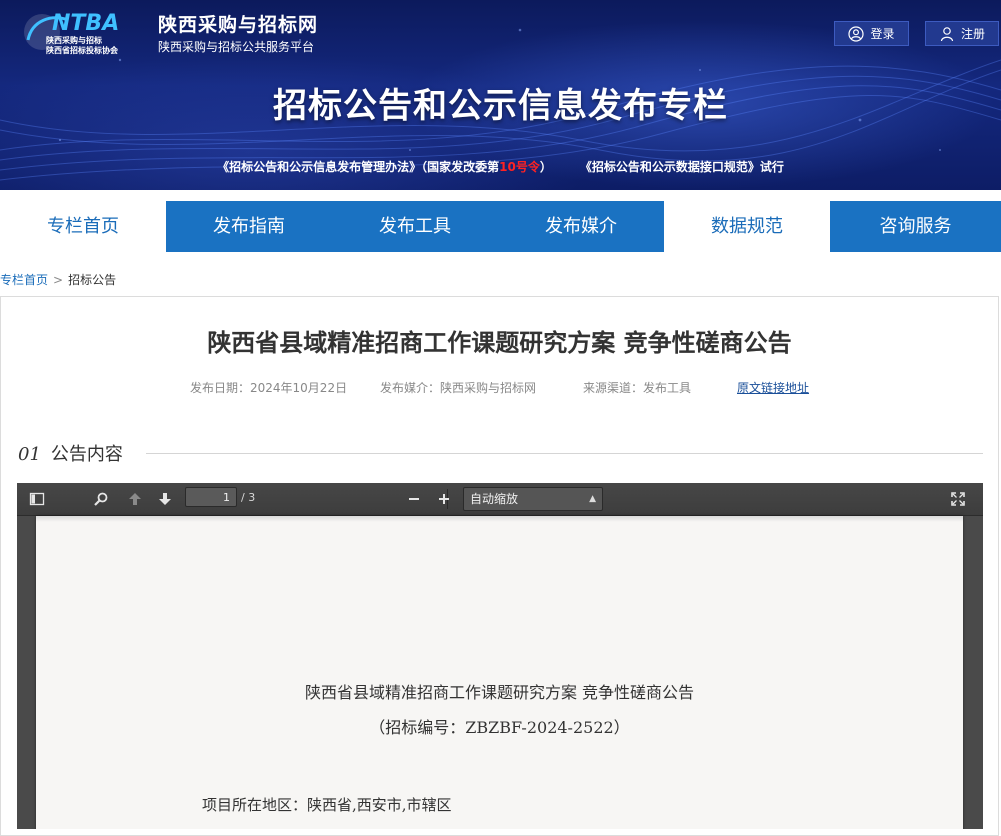  I want to click on publish-media: 发布媒介：陕西采购与招标网, so click(458, 388).